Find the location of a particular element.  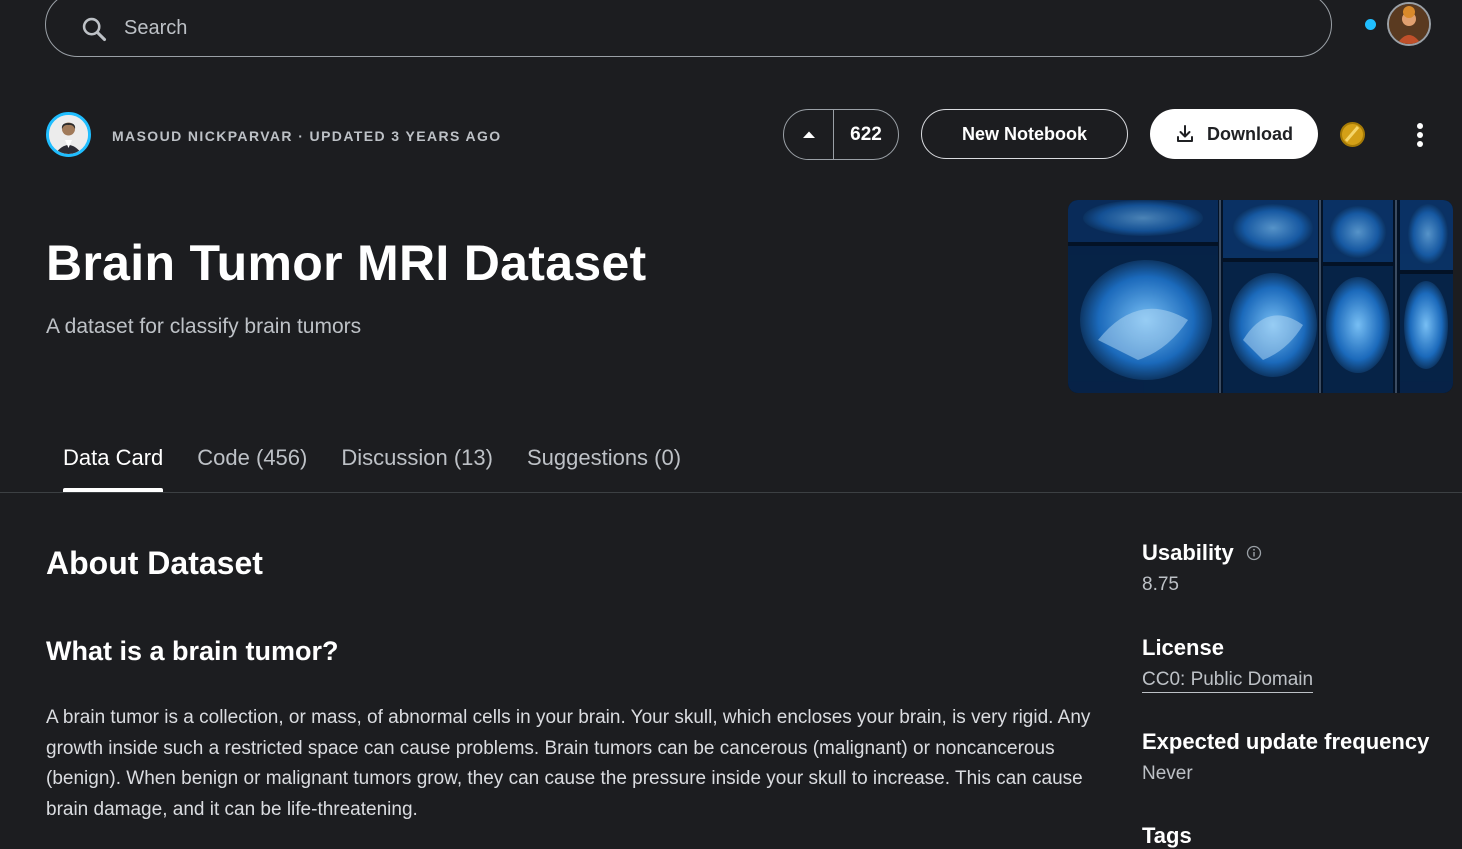

author-avatar is located at coordinates (68, 134).